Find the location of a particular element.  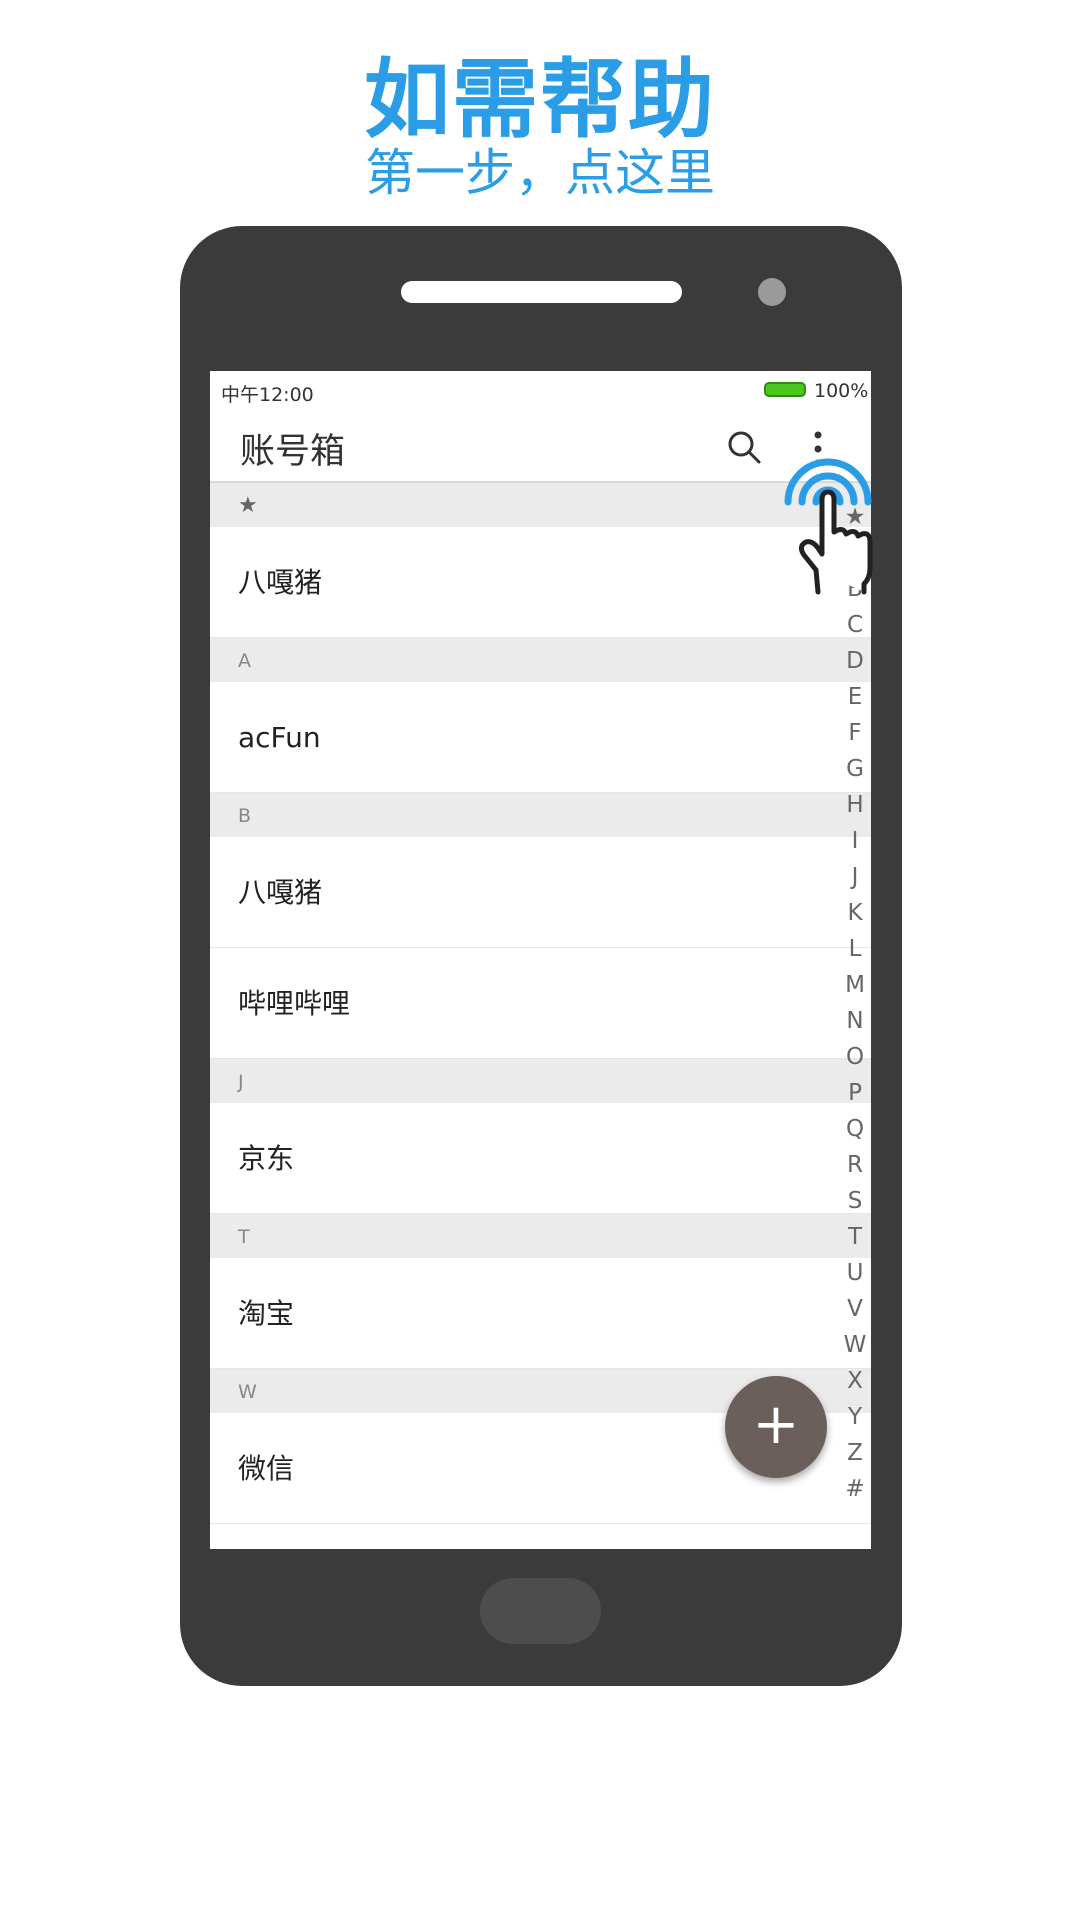

list-item: 哔哩哔哩 is located at coordinates (540, 1003).